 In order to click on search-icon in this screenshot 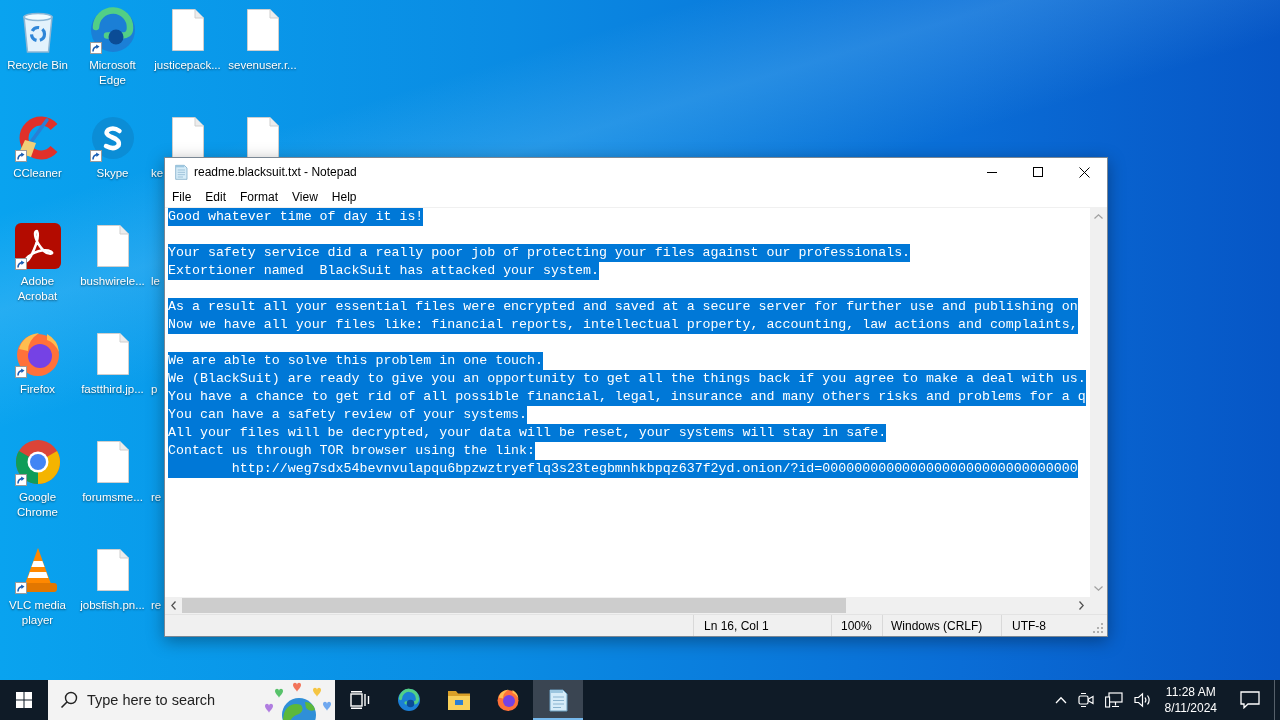, I will do `click(69, 700)`.